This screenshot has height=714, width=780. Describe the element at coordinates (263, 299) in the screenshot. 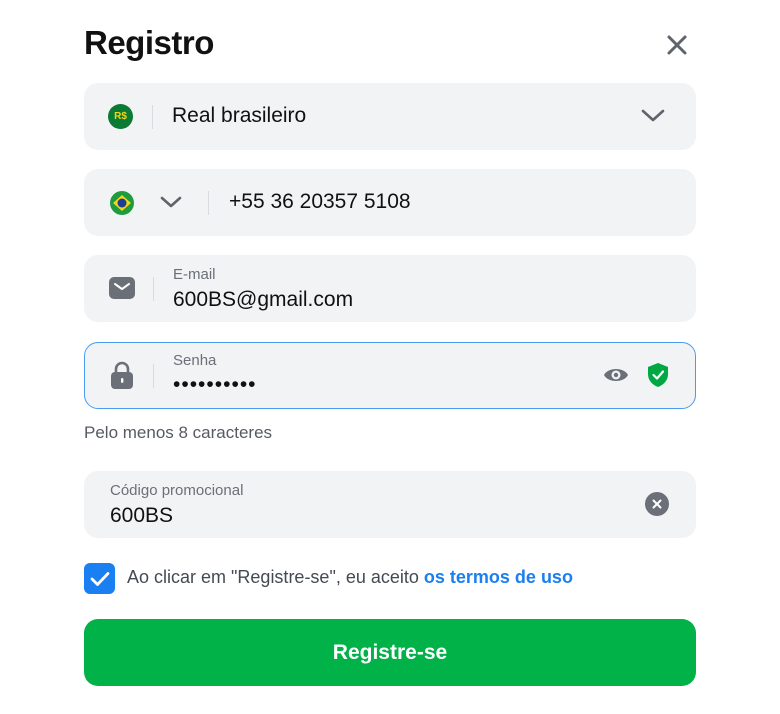

I see `email-value: 600BS@gmail.com` at that location.